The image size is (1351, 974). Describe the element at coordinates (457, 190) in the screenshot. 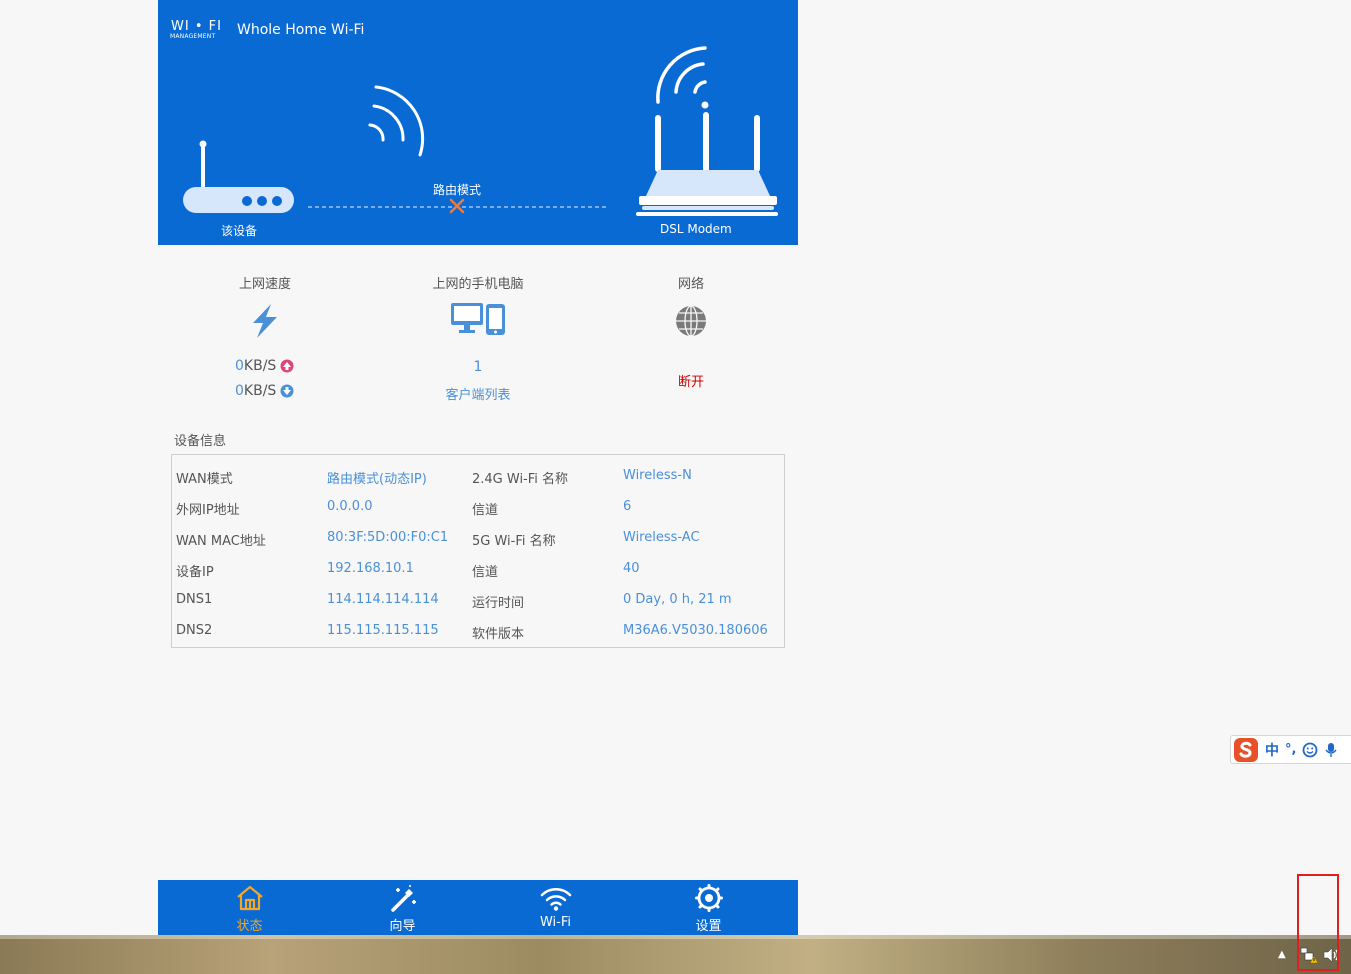

I see `mode-label: 路由模式` at that location.